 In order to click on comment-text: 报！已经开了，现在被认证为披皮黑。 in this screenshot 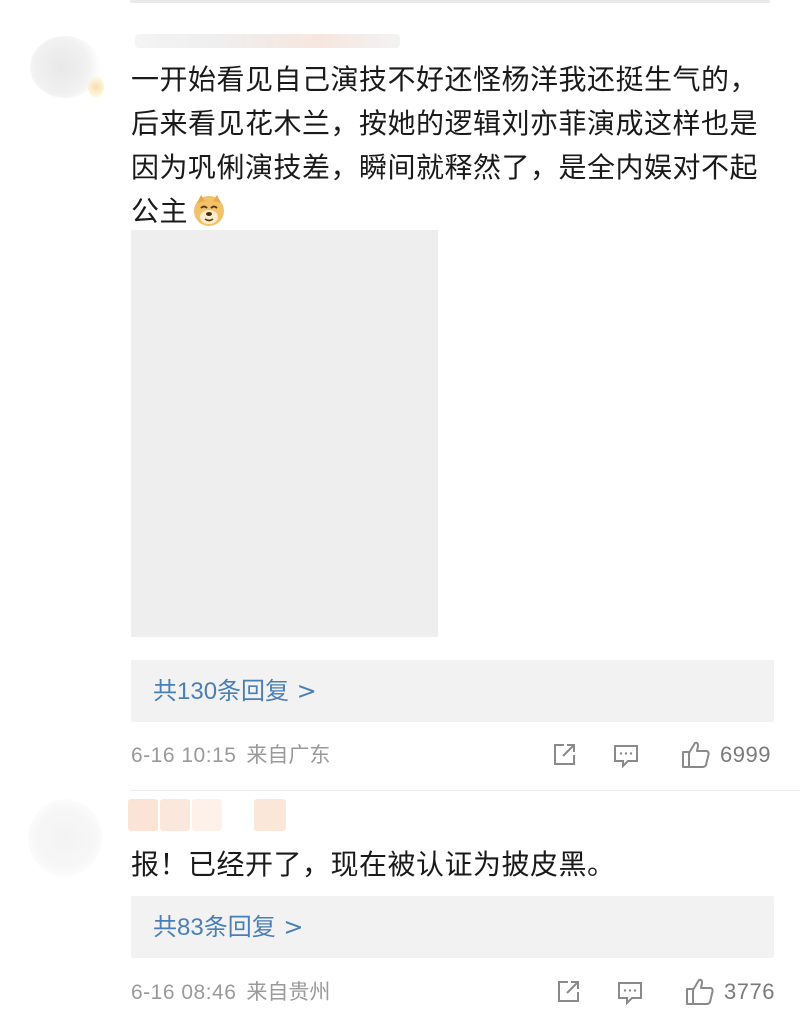, I will do `click(451, 865)`.